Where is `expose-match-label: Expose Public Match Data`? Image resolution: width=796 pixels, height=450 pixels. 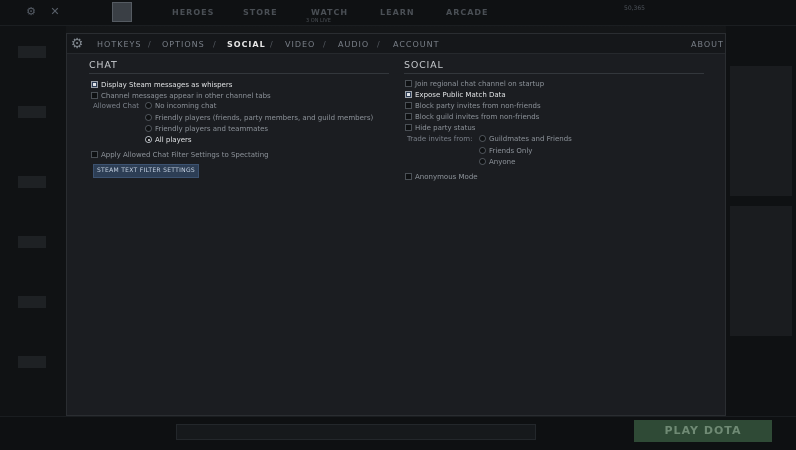
expose-match-label: Expose Public Match Data is located at coordinates (460, 95).